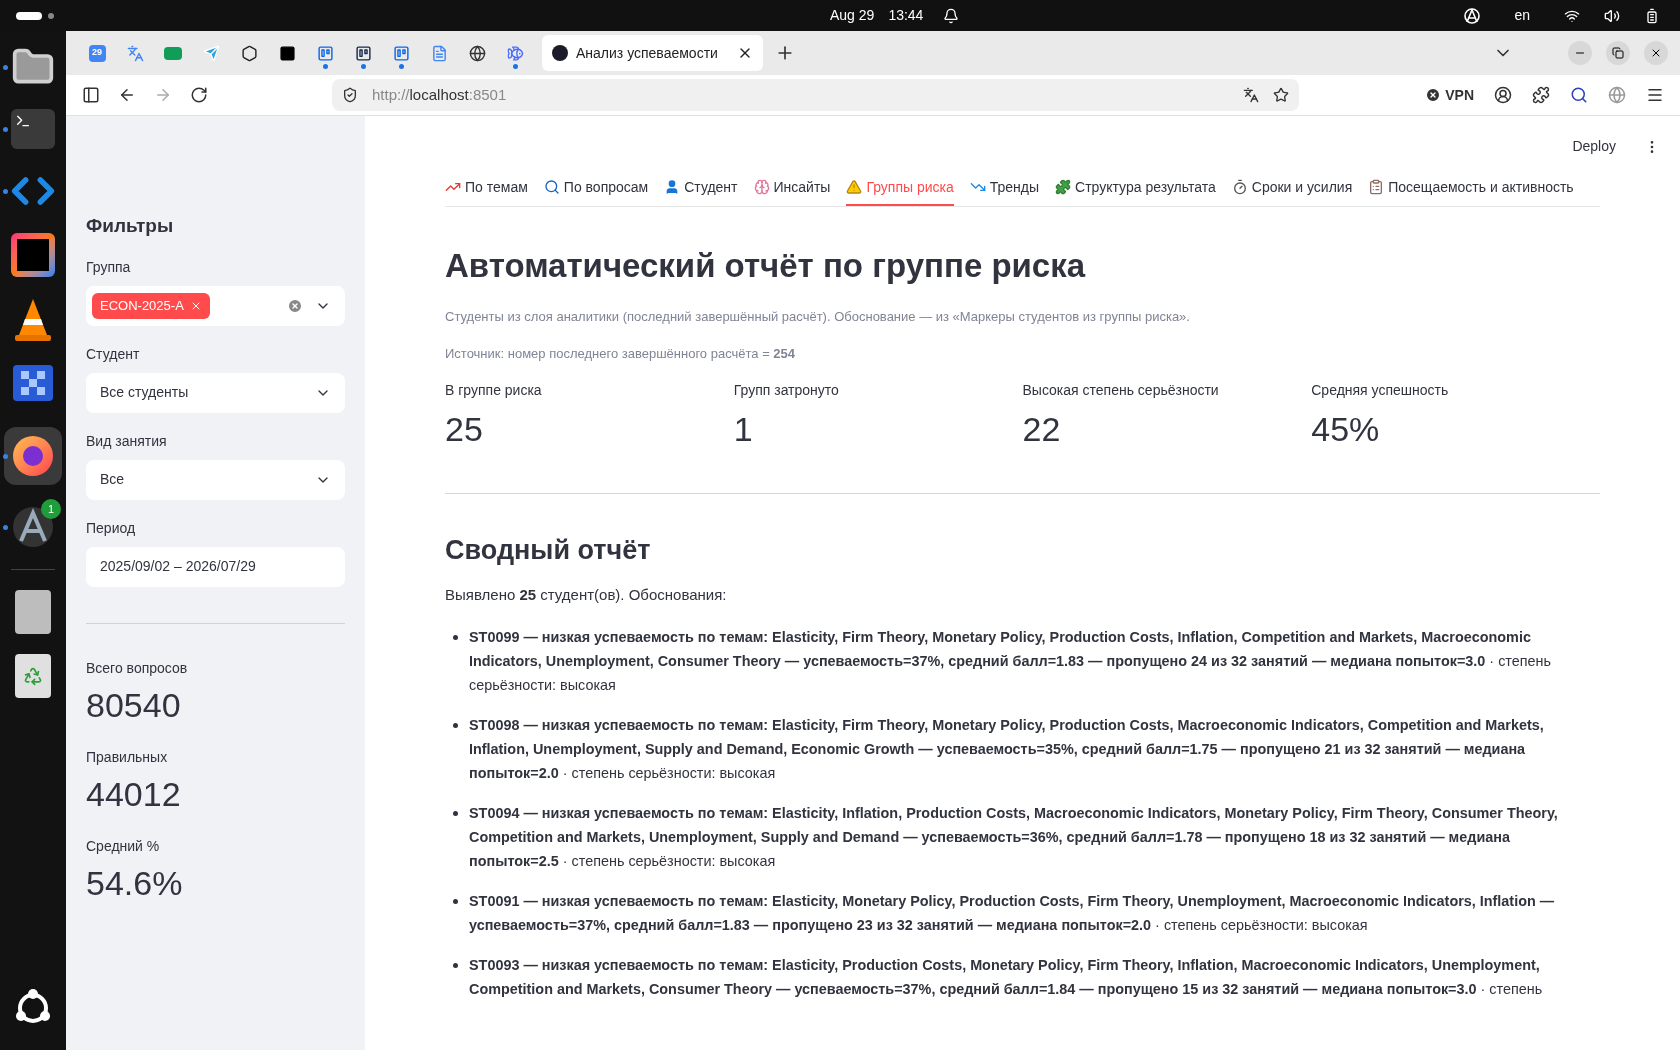 The image size is (1680, 1050). What do you see at coordinates (1010, 661) in the screenshot?
I see `risk-reason: ST0099 — низкая успеваемость по темам: Elasticity, Firm Theory, Monetary Policy, Production Costs, Inflation, Competition and Markets, Macroeconomic Indicators, Unemployment, Consumer Theory — успеваемость=37%, средний балл=1.83 — пропущено 24 из 32 занятий — медиана попыток=3.0 · степень серьёзности: высокая` at bounding box center [1010, 661].